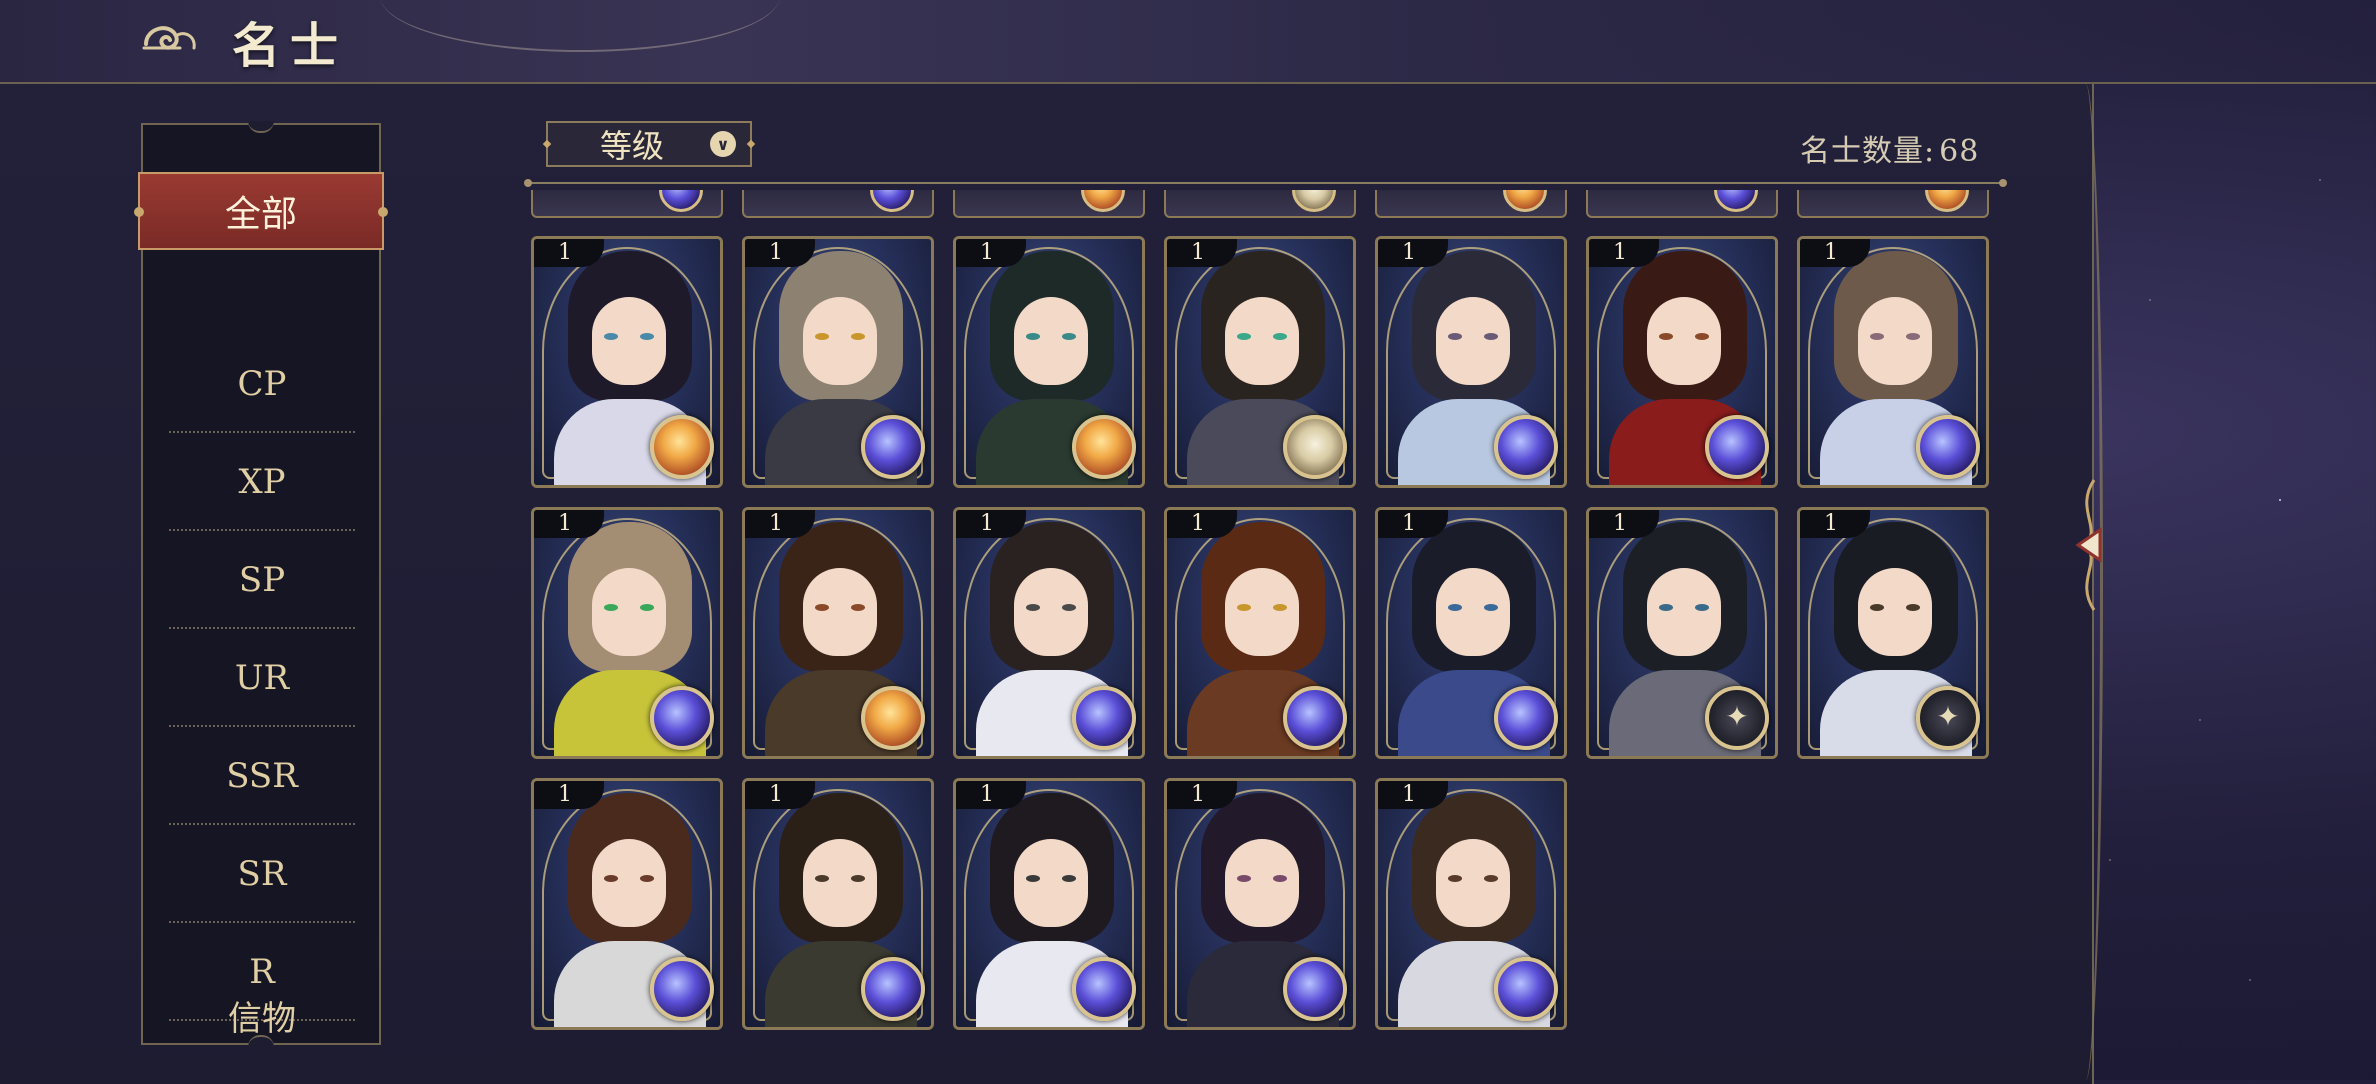 The height and width of the screenshot is (1084, 2376). I want to click on tab-ornament, so click(139, 212).